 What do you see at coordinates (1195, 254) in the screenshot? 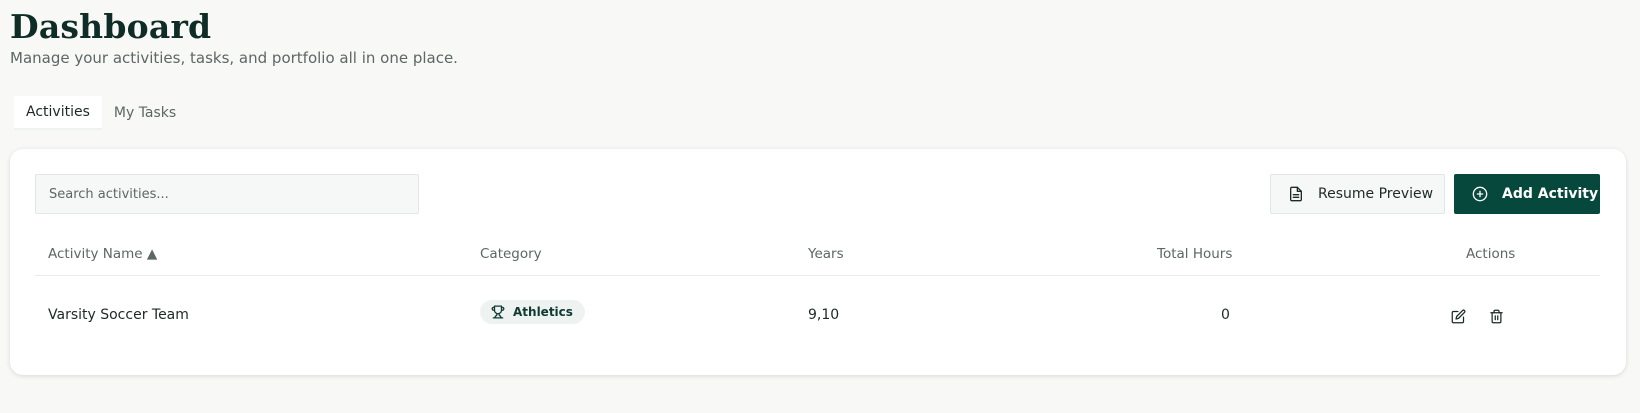
I see `column-header-total-hours: Total Hours` at bounding box center [1195, 254].